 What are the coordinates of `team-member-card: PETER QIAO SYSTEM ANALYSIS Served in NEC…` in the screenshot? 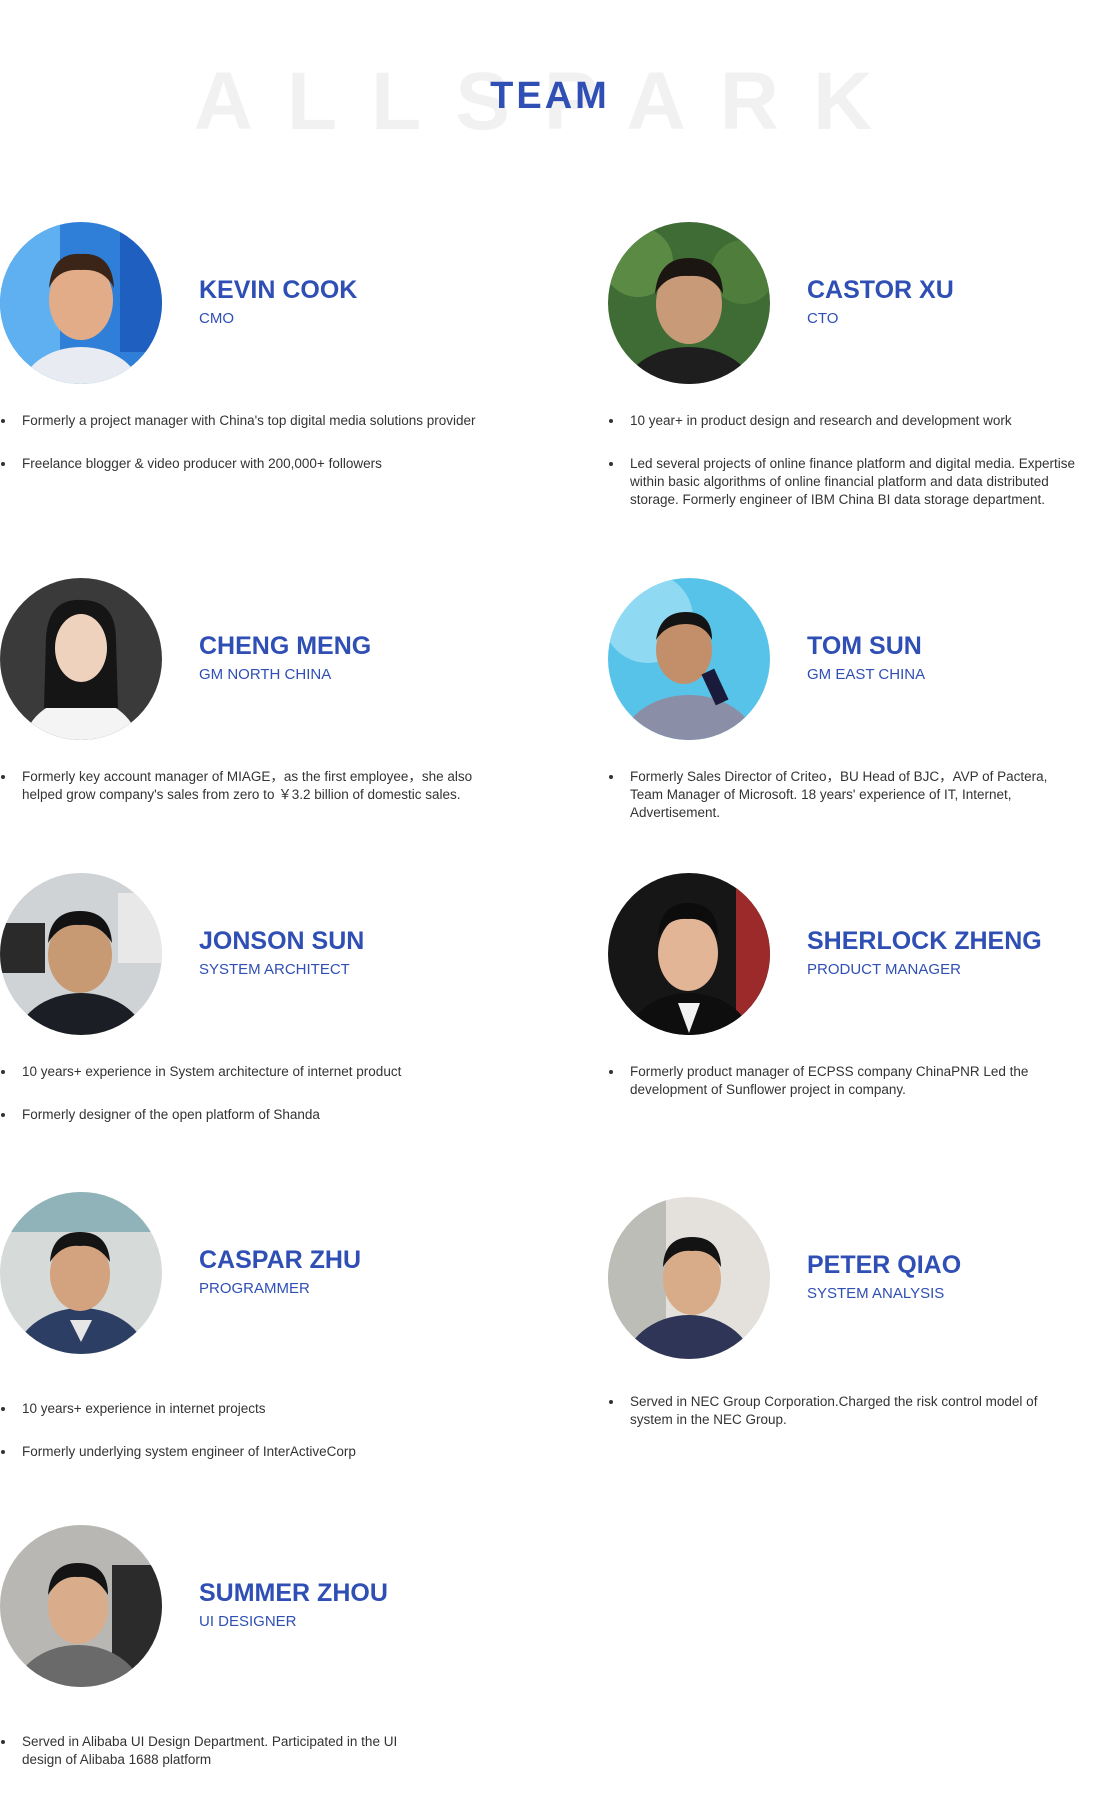 It's located at (854, 1327).